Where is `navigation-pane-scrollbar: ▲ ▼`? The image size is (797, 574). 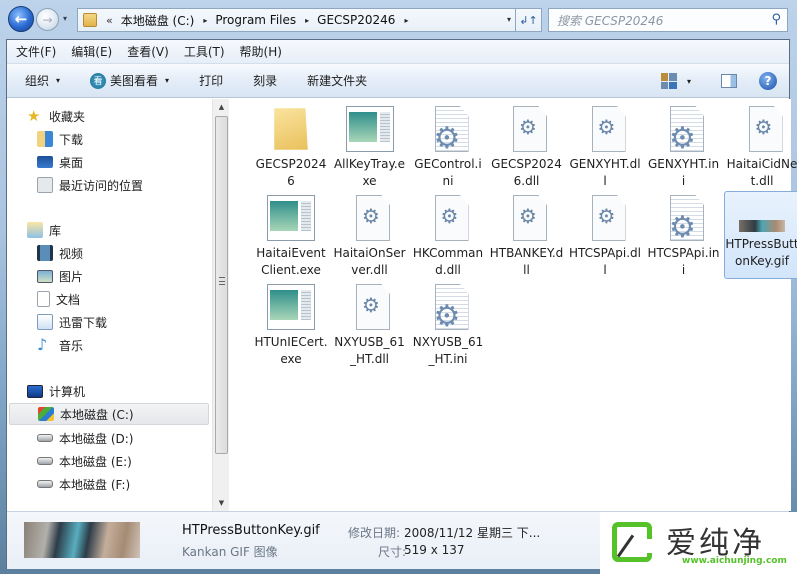 navigation-pane-scrollbar: ▲ ▼ is located at coordinates (220, 305).